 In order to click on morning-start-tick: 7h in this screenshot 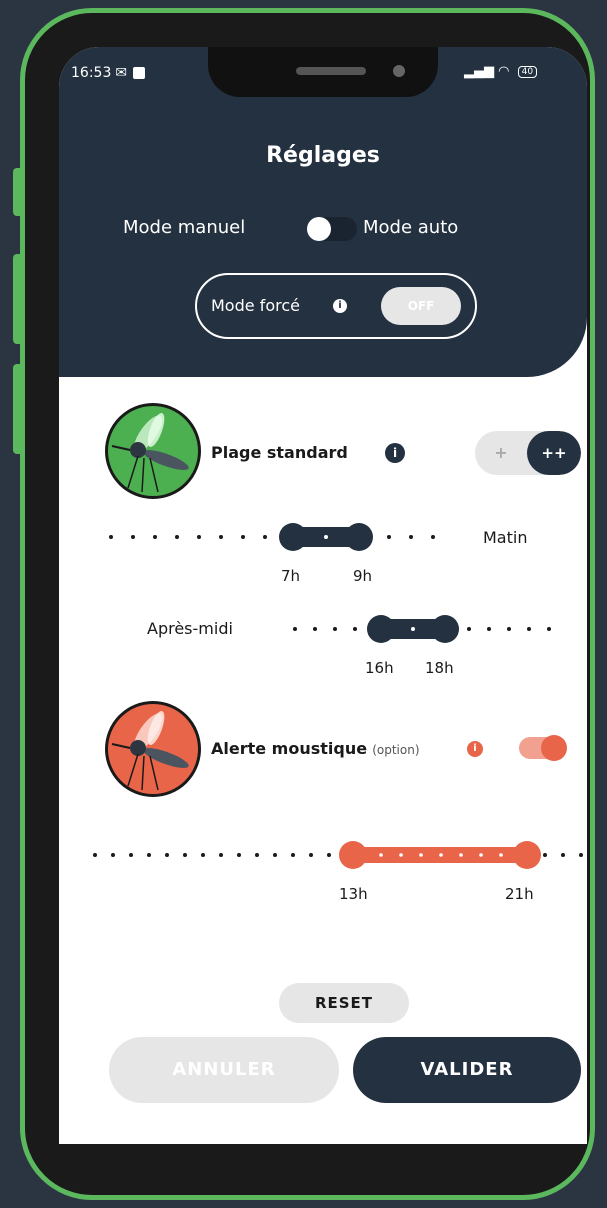, I will do `click(291, 576)`.